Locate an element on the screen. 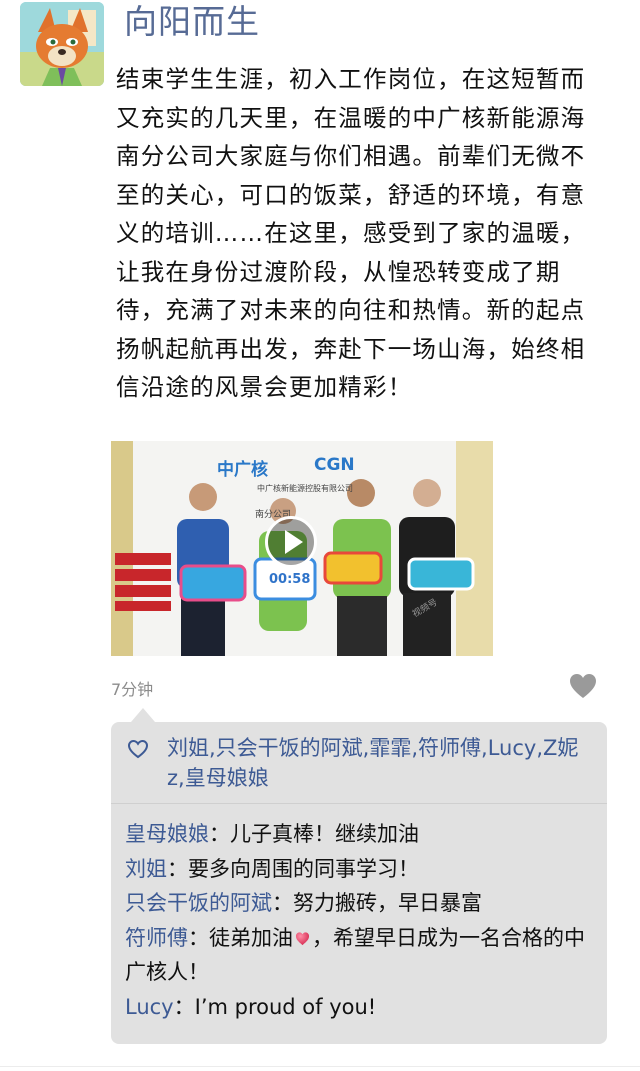 This screenshot has width=640, height=1071. video-thumbnail: 中广核 CGN 中广核新能源控股有限公司 南分公司 00:58 视频号 is located at coordinates (302, 548).